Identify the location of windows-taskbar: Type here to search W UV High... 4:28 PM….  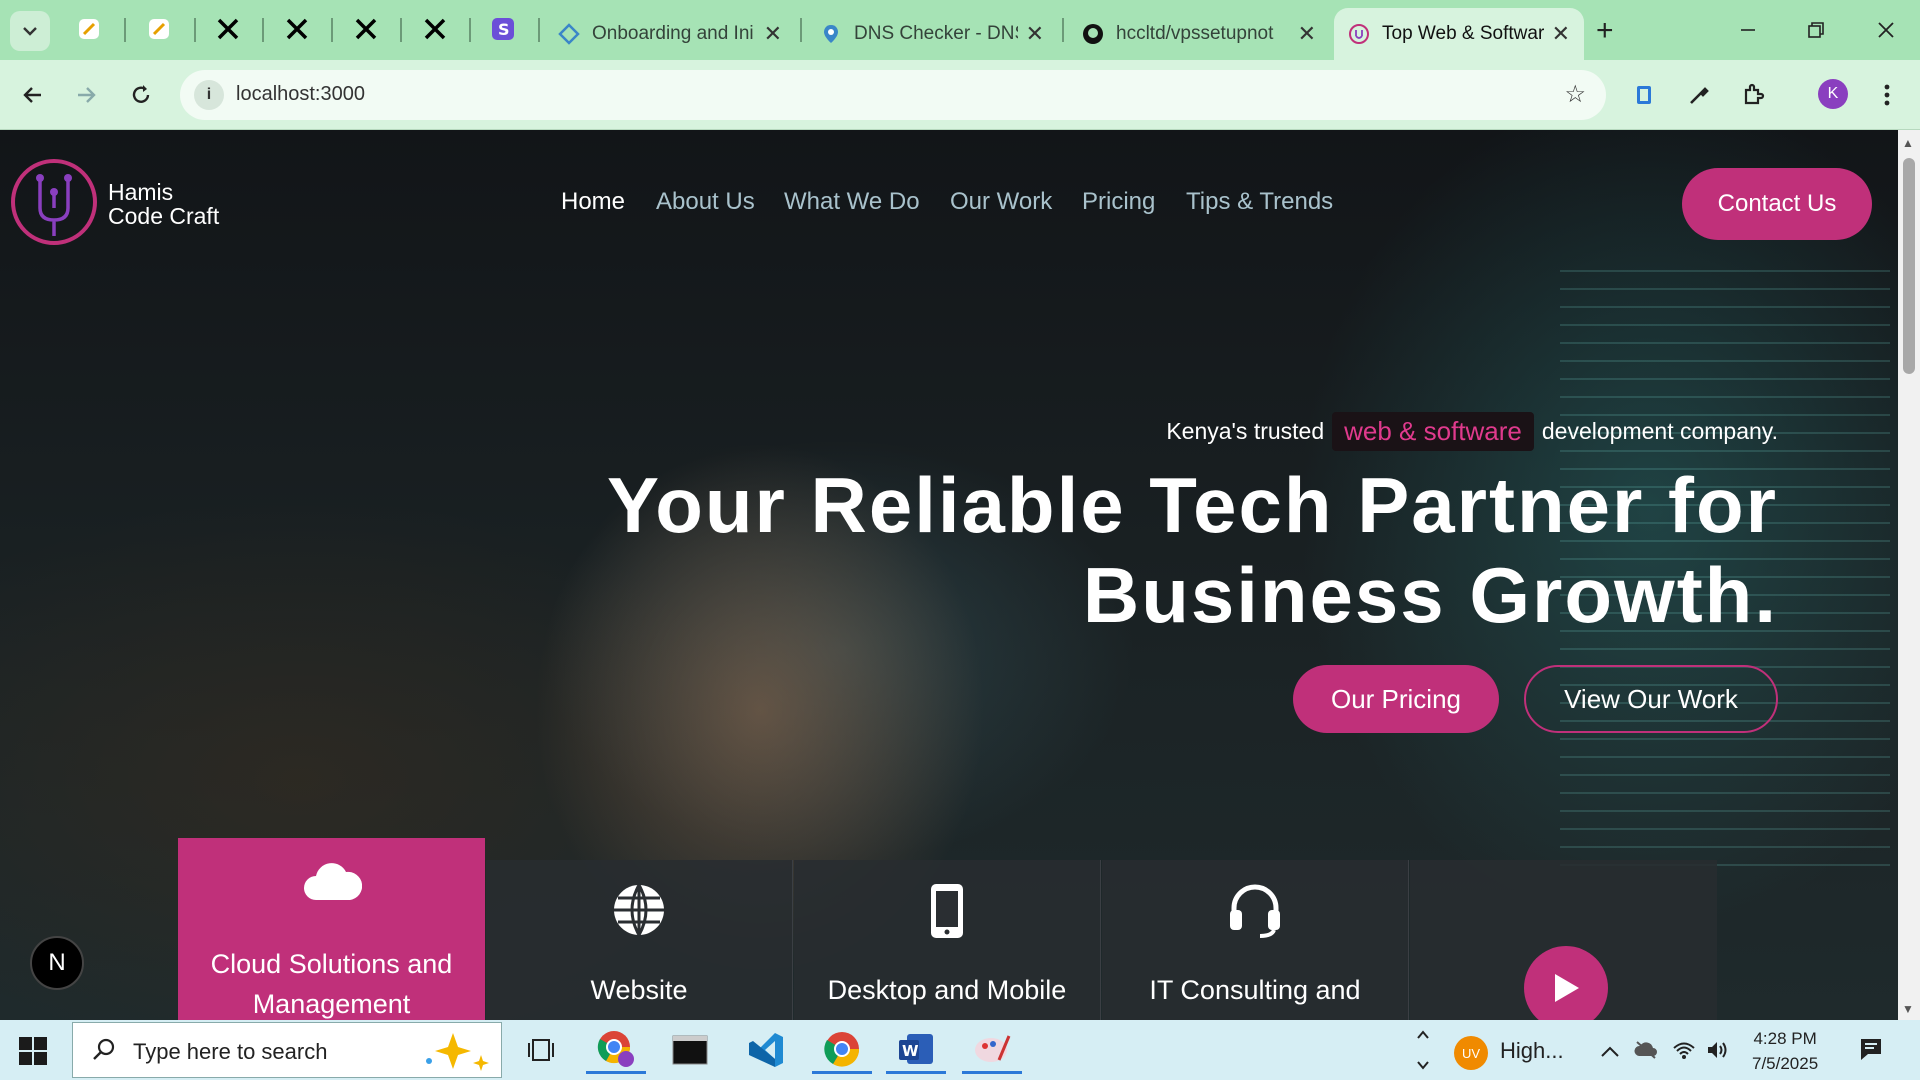
(960, 1050).